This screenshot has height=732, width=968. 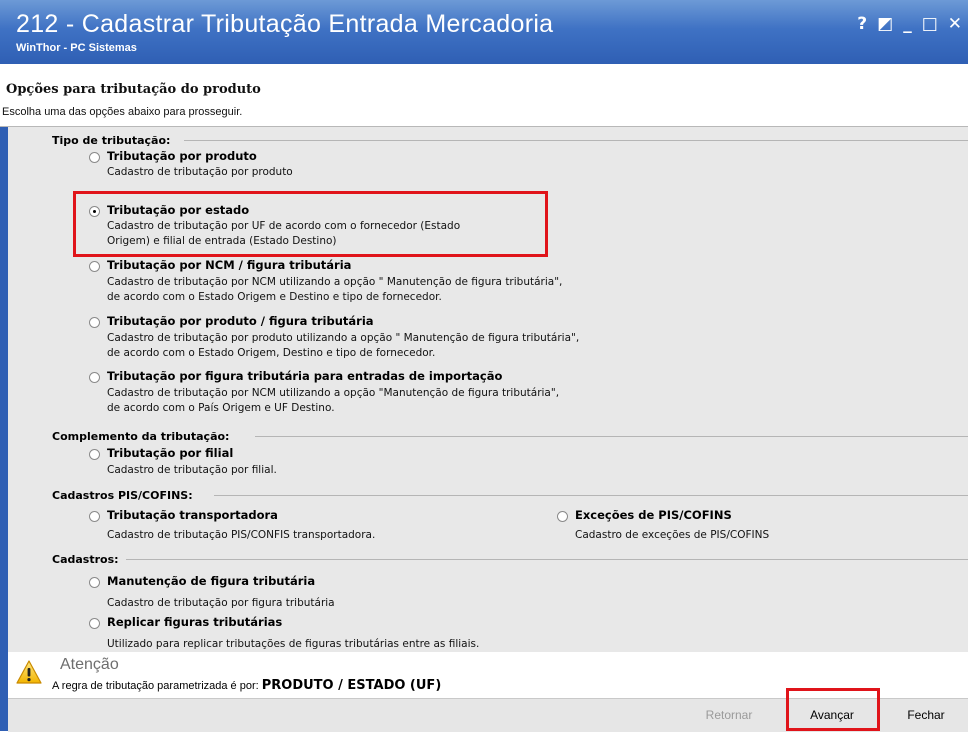 I want to click on option-desc: Cadastro de tributação por filial., so click(x=192, y=470).